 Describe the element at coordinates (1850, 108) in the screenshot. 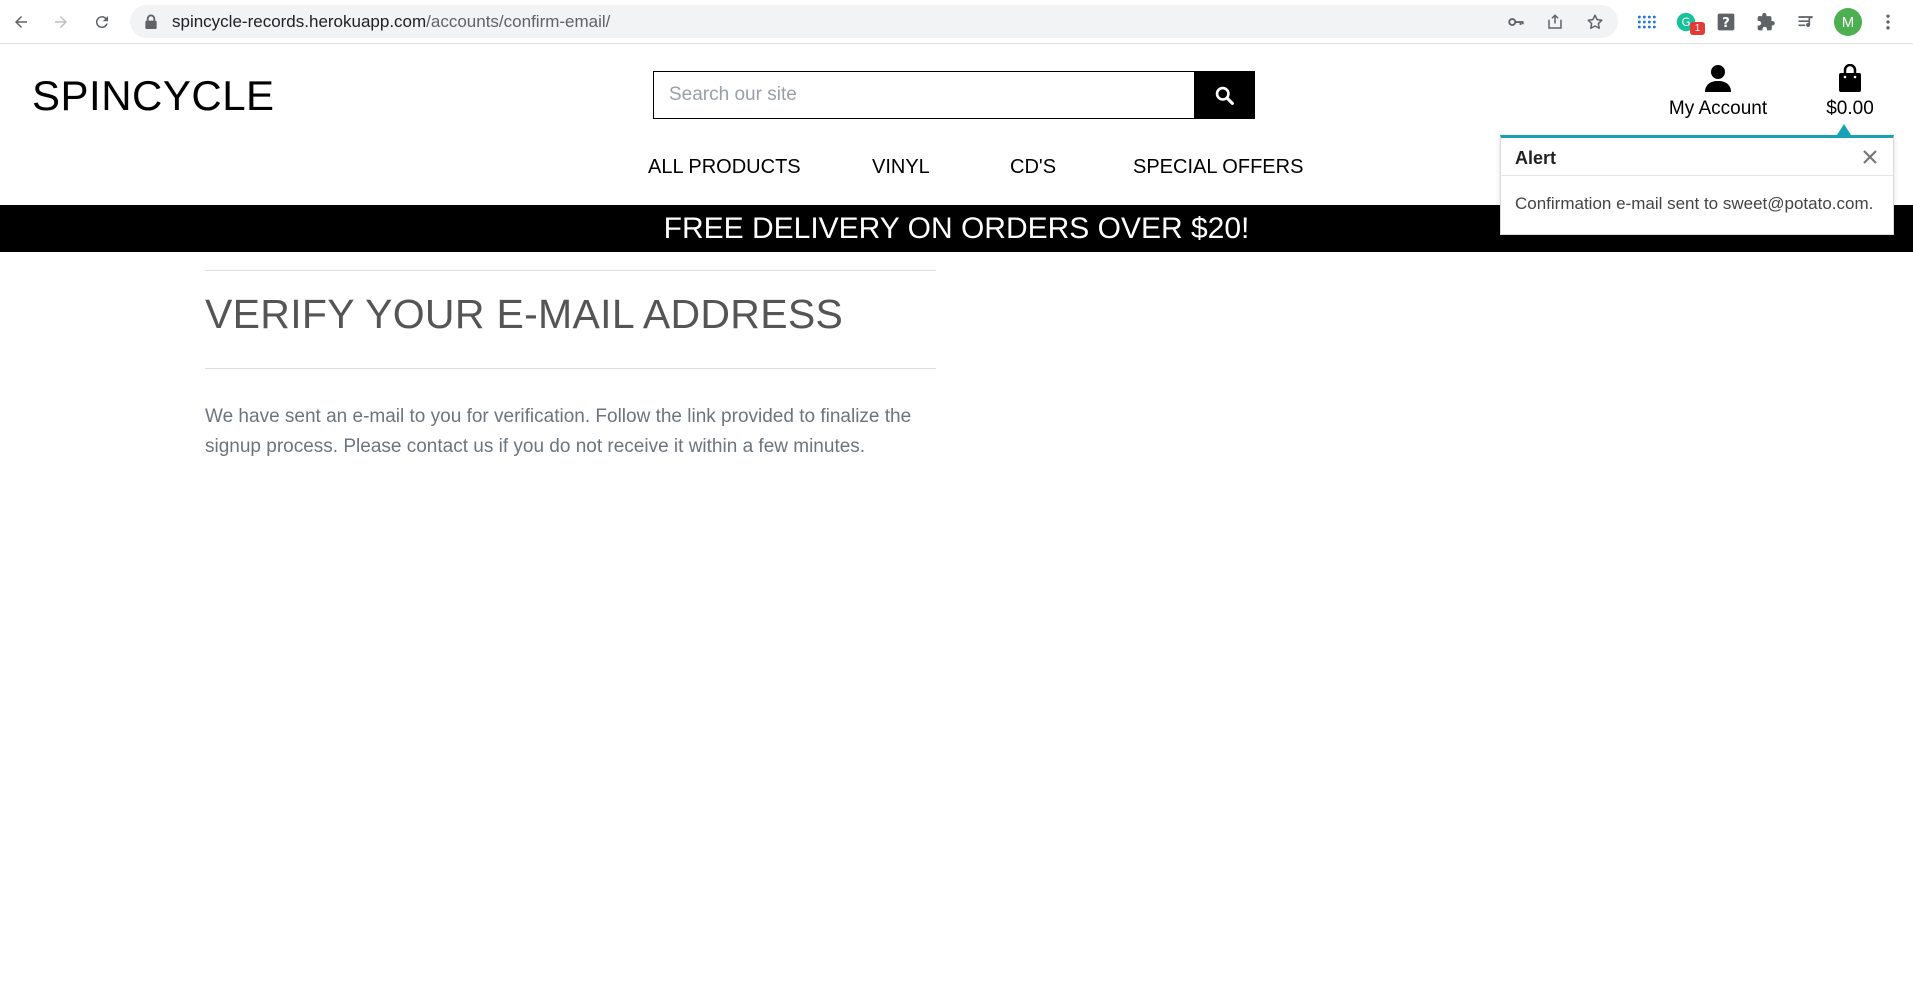

I see `bag-total: $0.00` at that location.